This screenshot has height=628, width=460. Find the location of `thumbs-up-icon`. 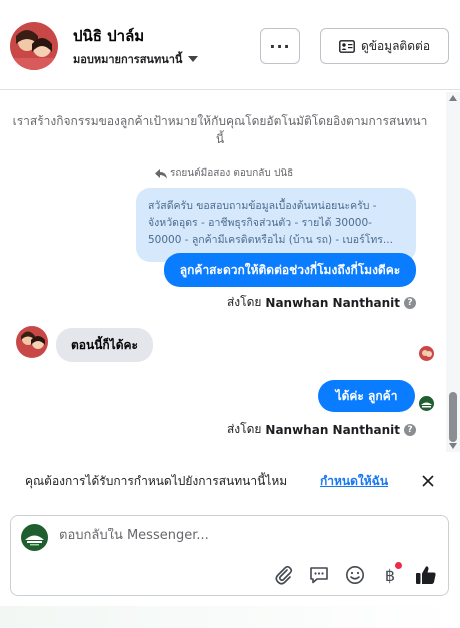

thumbs-up-icon is located at coordinates (426, 575).